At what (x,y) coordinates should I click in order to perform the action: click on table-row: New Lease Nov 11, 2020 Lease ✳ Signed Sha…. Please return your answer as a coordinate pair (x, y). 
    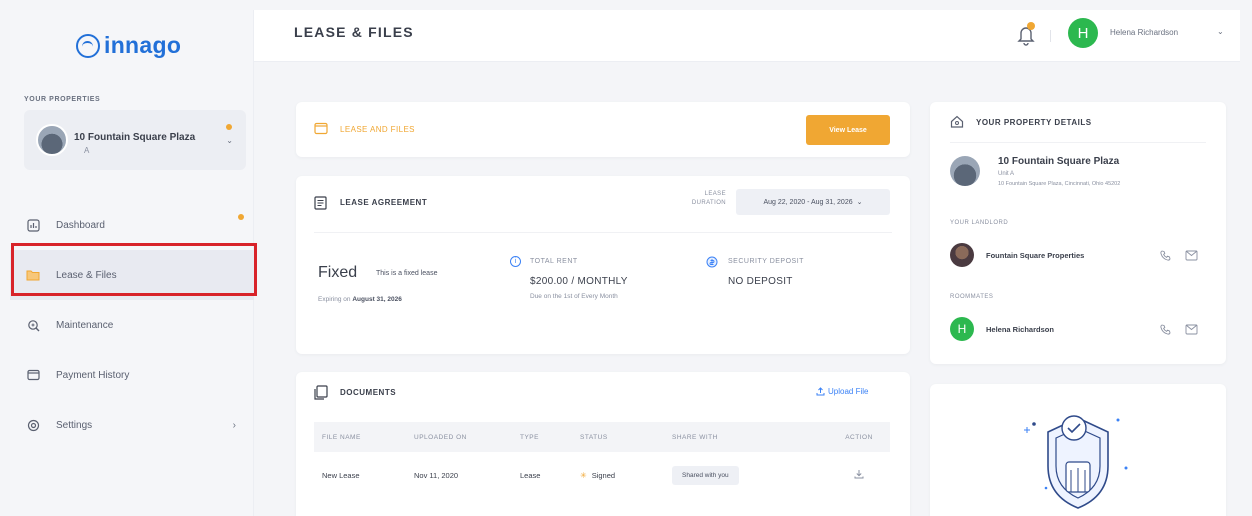
    Looking at the image, I should click on (602, 475).